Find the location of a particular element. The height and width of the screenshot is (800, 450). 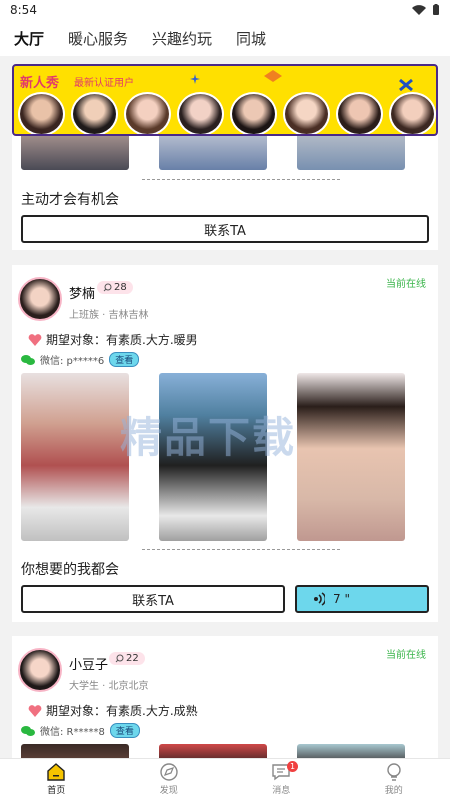

user-meta: 大学生 · 北京北京 is located at coordinates (109, 686).